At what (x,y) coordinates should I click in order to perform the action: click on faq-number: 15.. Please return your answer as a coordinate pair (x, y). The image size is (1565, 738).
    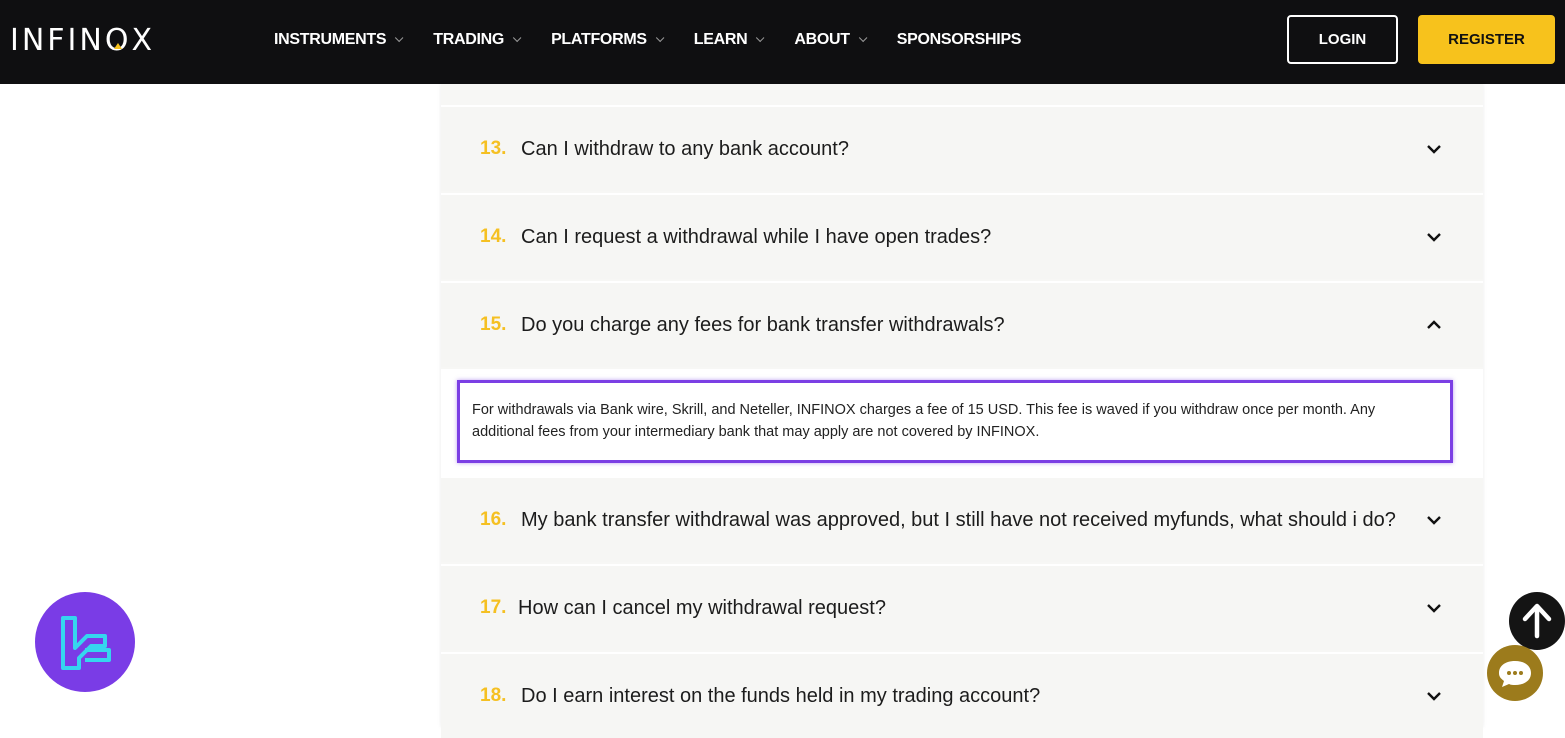
    Looking at the image, I should click on (493, 324).